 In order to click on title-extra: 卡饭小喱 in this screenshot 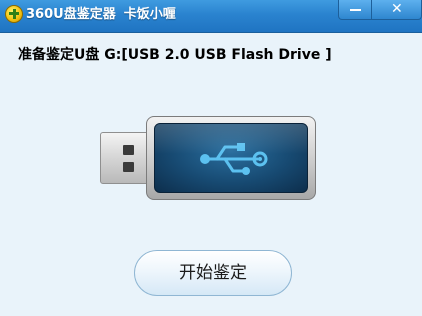, I will do `click(149, 14)`.